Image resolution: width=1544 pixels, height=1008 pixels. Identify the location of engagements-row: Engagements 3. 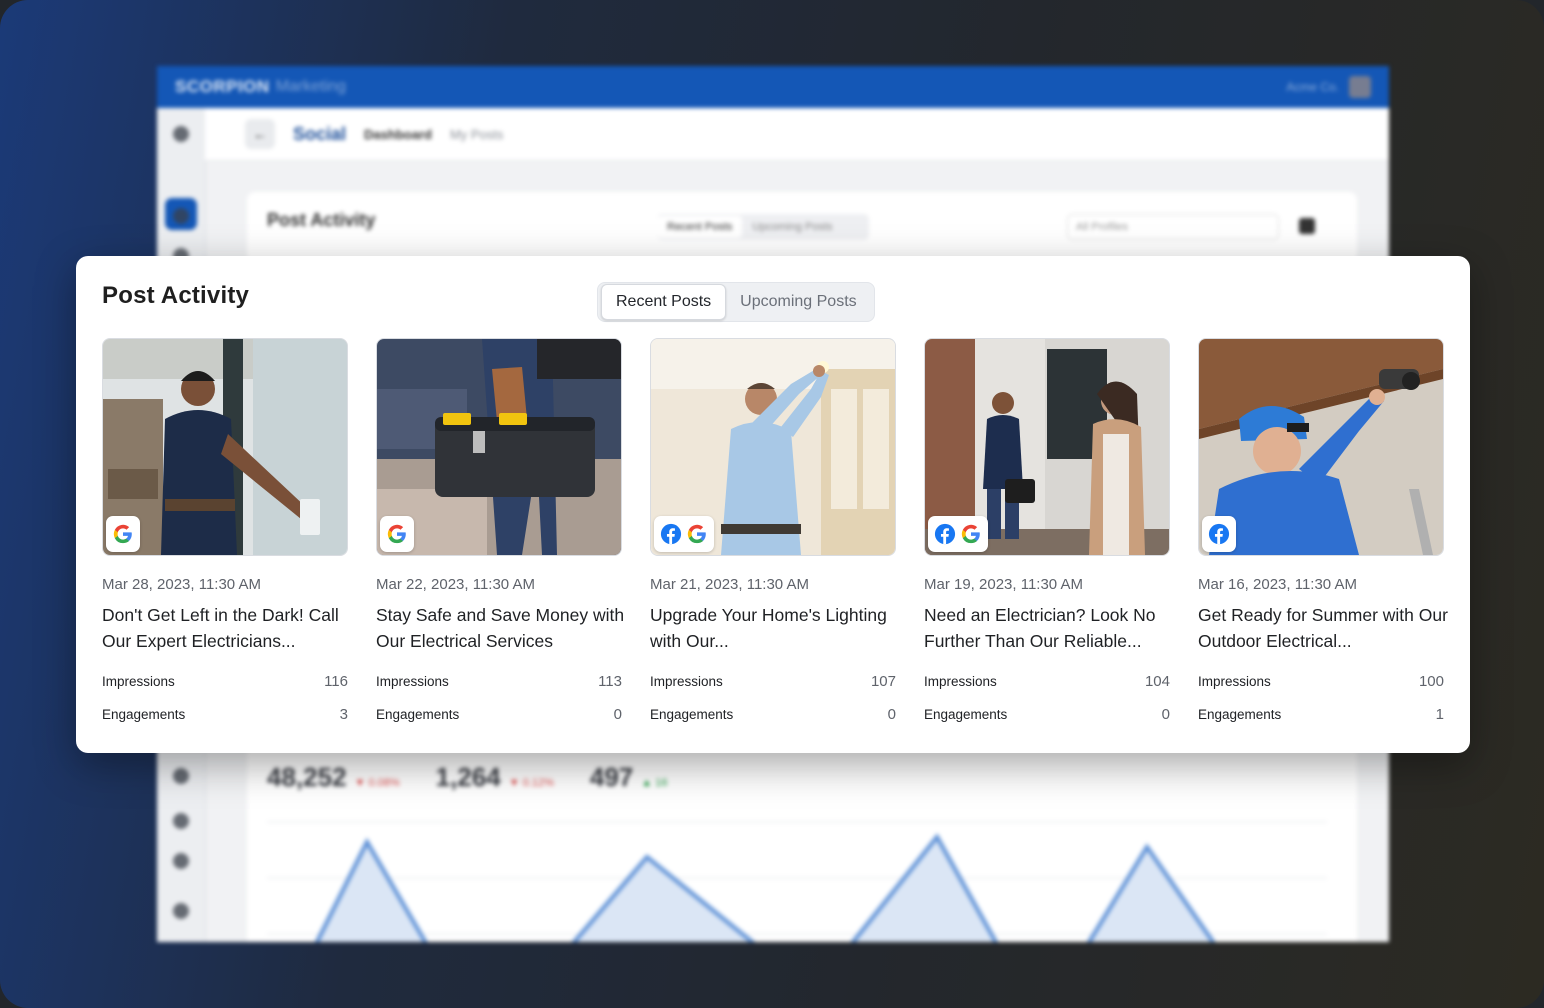
(225, 714).